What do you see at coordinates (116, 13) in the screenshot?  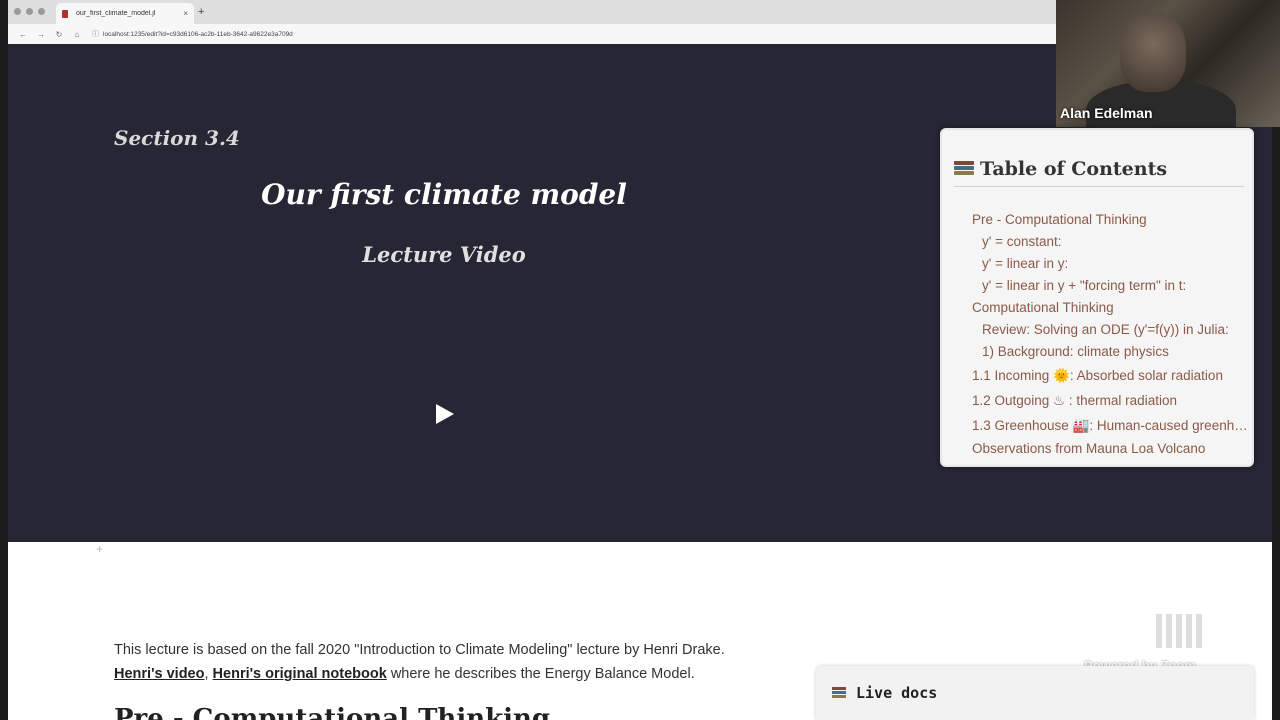 I see `tab-title: our_first_climate_model.jl` at bounding box center [116, 13].